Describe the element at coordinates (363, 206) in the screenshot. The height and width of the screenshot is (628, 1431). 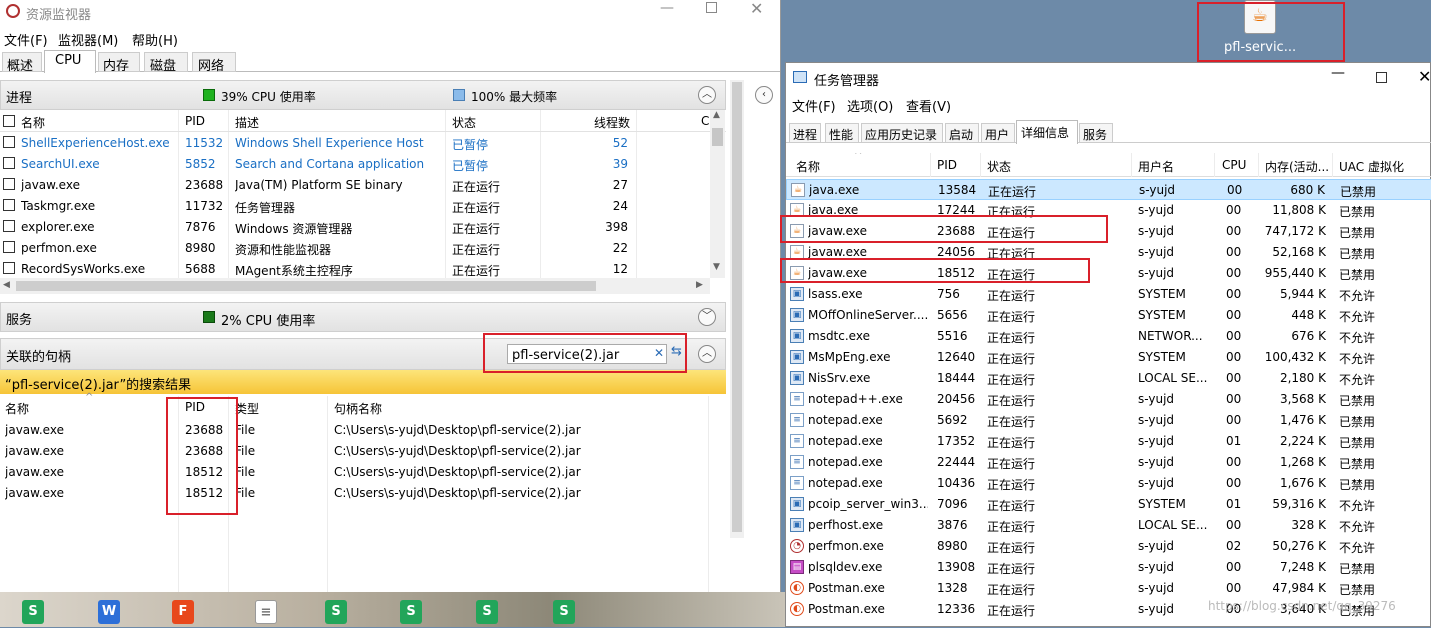
I see `process-row: Taskmgr.exe 11732 任务管理器 正在运行 24` at that location.